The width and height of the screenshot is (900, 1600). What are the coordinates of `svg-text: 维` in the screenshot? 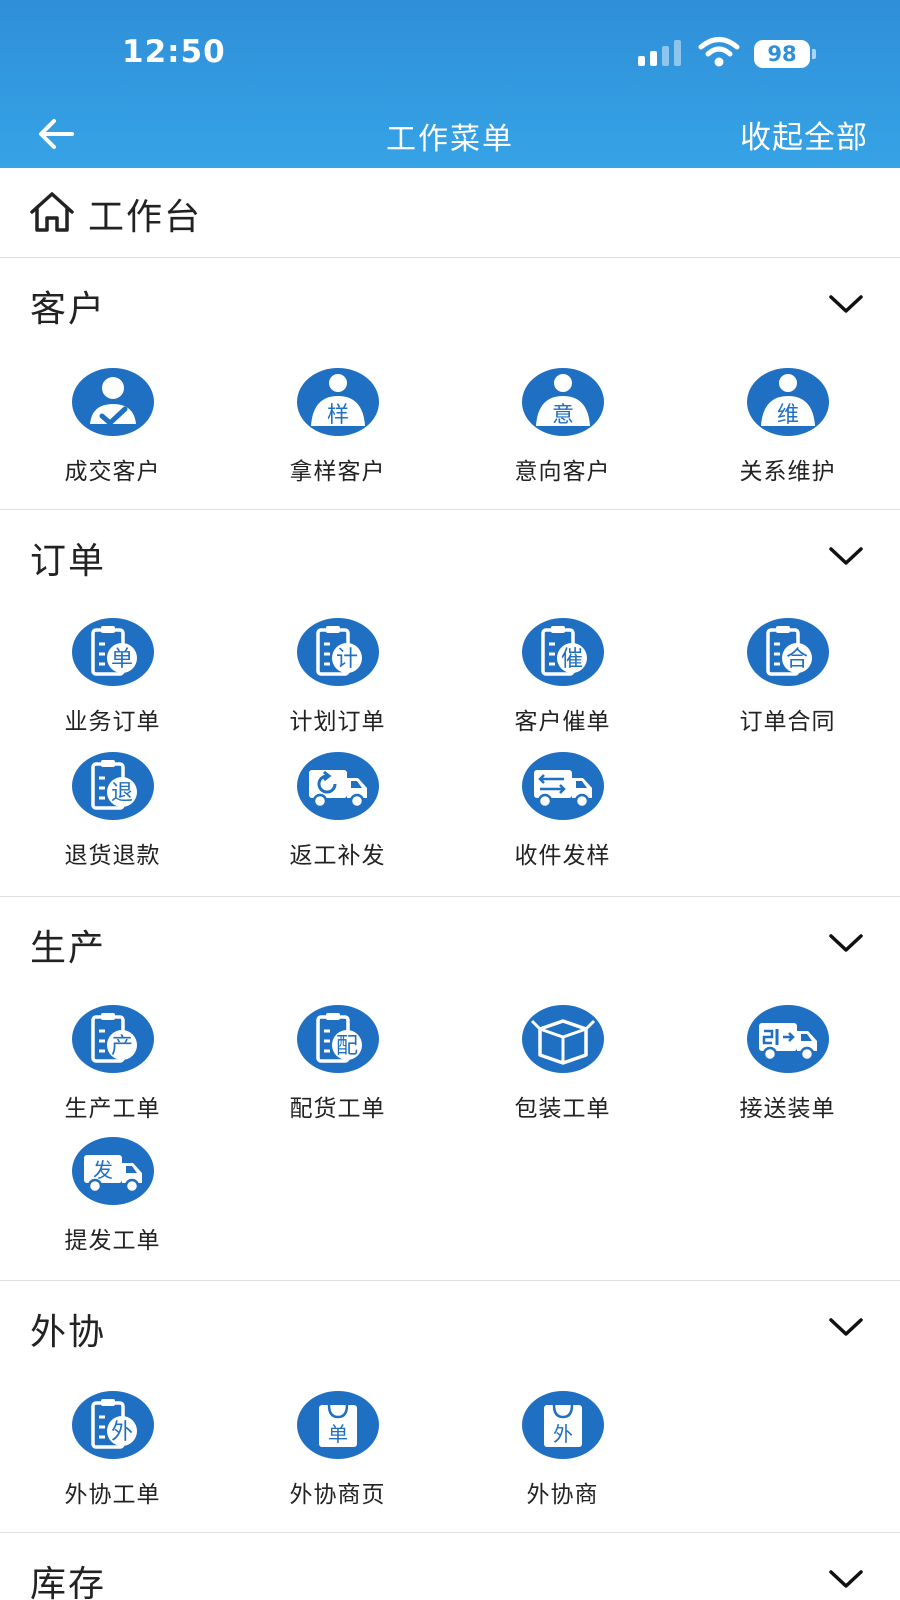 It's located at (788, 415).